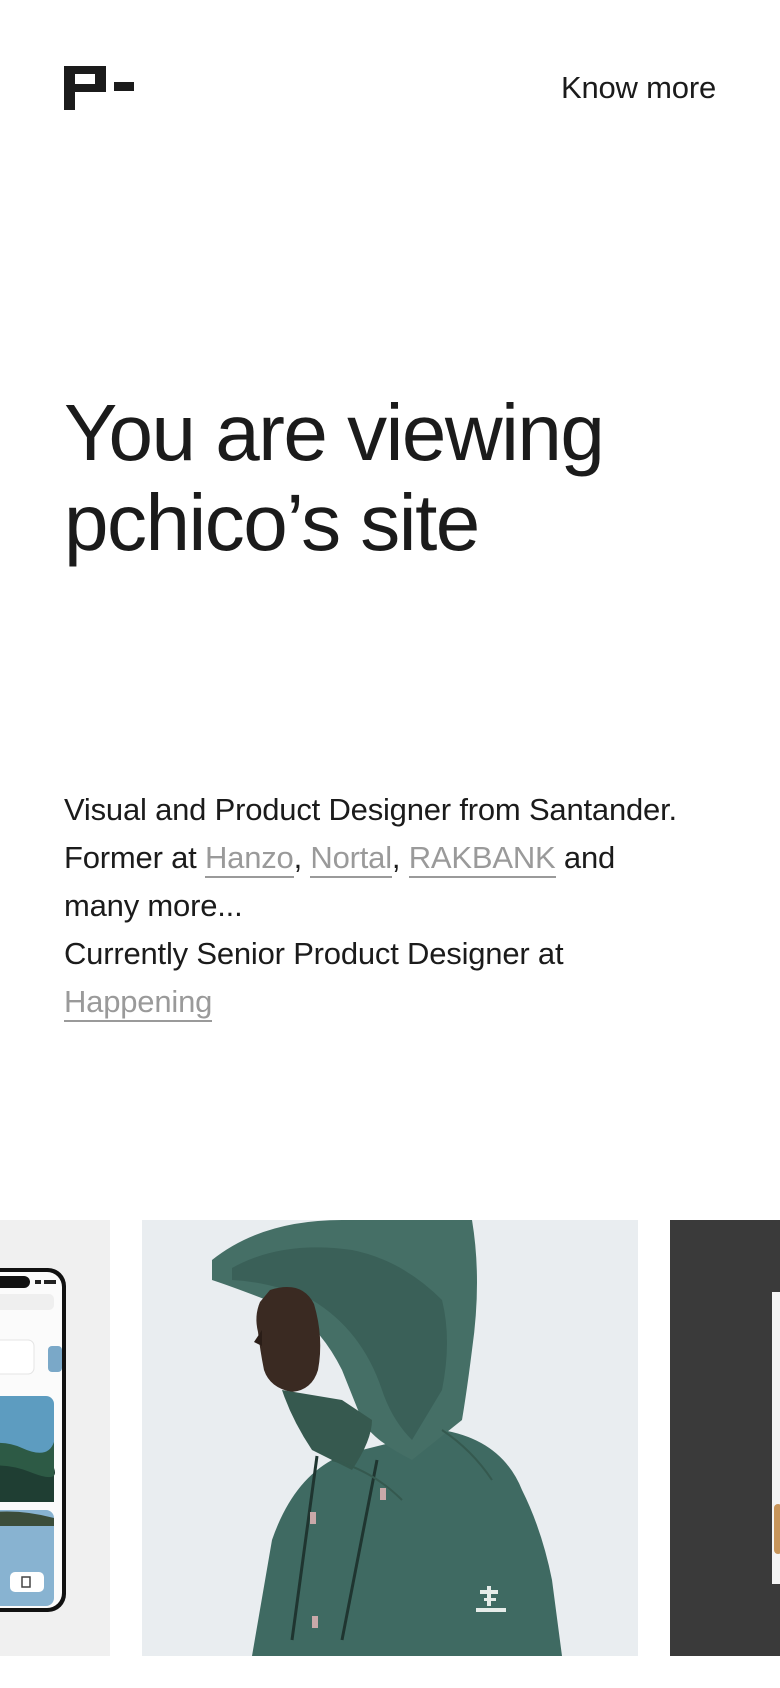 Image resolution: width=780 pixels, height=1688 pixels. What do you see at coordinates (134, 857) in the screenshot?
I see `bio-former-prefix: Former at` at bounding box center [134, 857].